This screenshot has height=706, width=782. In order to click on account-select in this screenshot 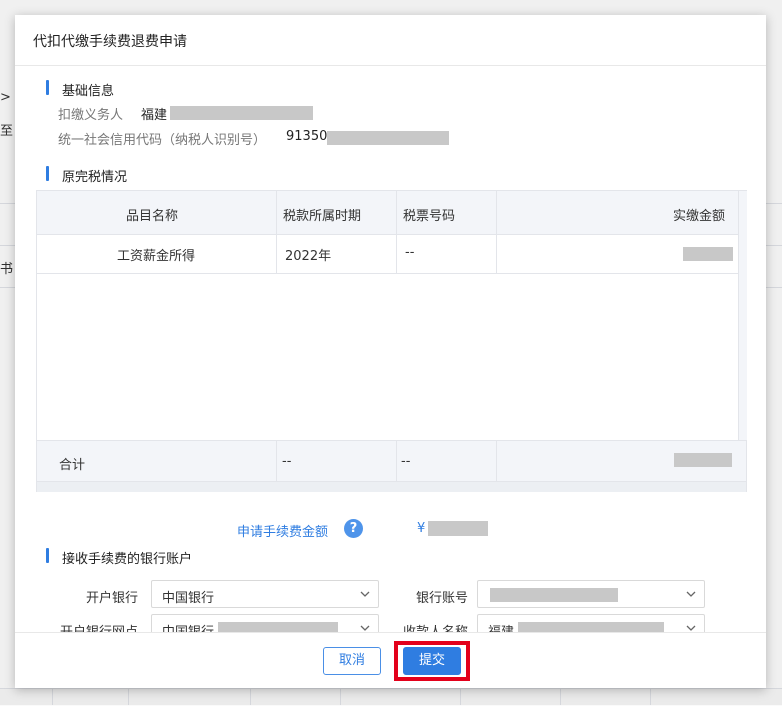, I will do `click(591, 594)`.